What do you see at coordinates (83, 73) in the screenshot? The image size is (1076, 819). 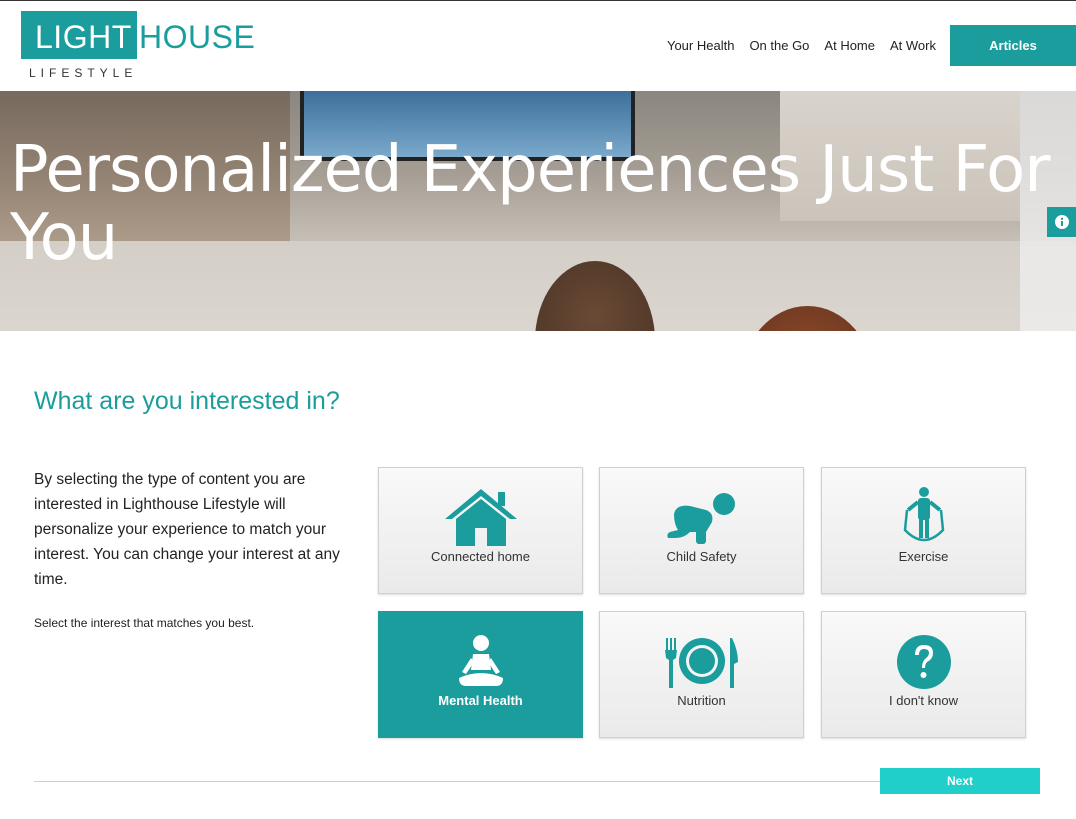 I see `logo-subtitle: LIFESTYLE` at bounding box center [83, 73].